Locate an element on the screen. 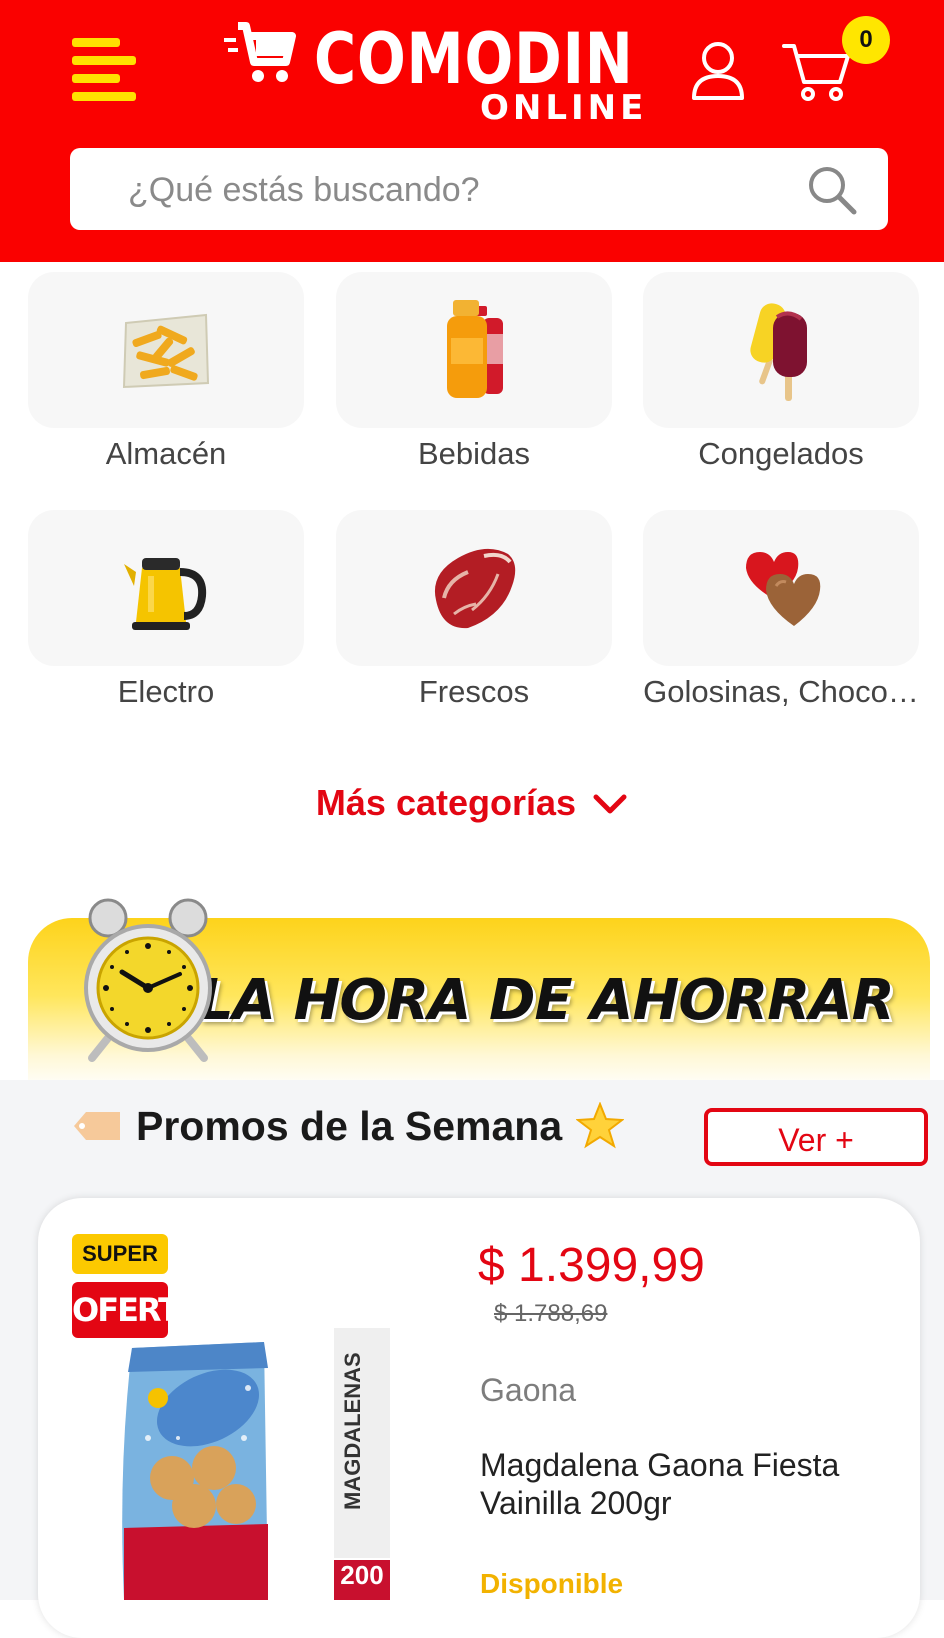  cart-count-badge: 0 is located at coordinates (866, 40).